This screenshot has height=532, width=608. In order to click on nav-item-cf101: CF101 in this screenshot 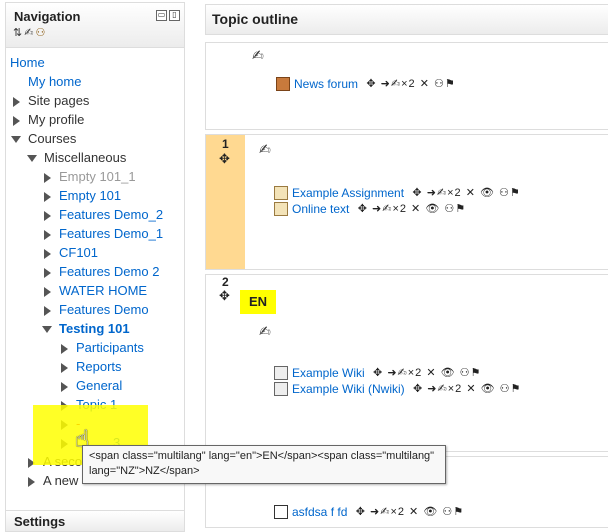, I will do `click(71, 252)`.